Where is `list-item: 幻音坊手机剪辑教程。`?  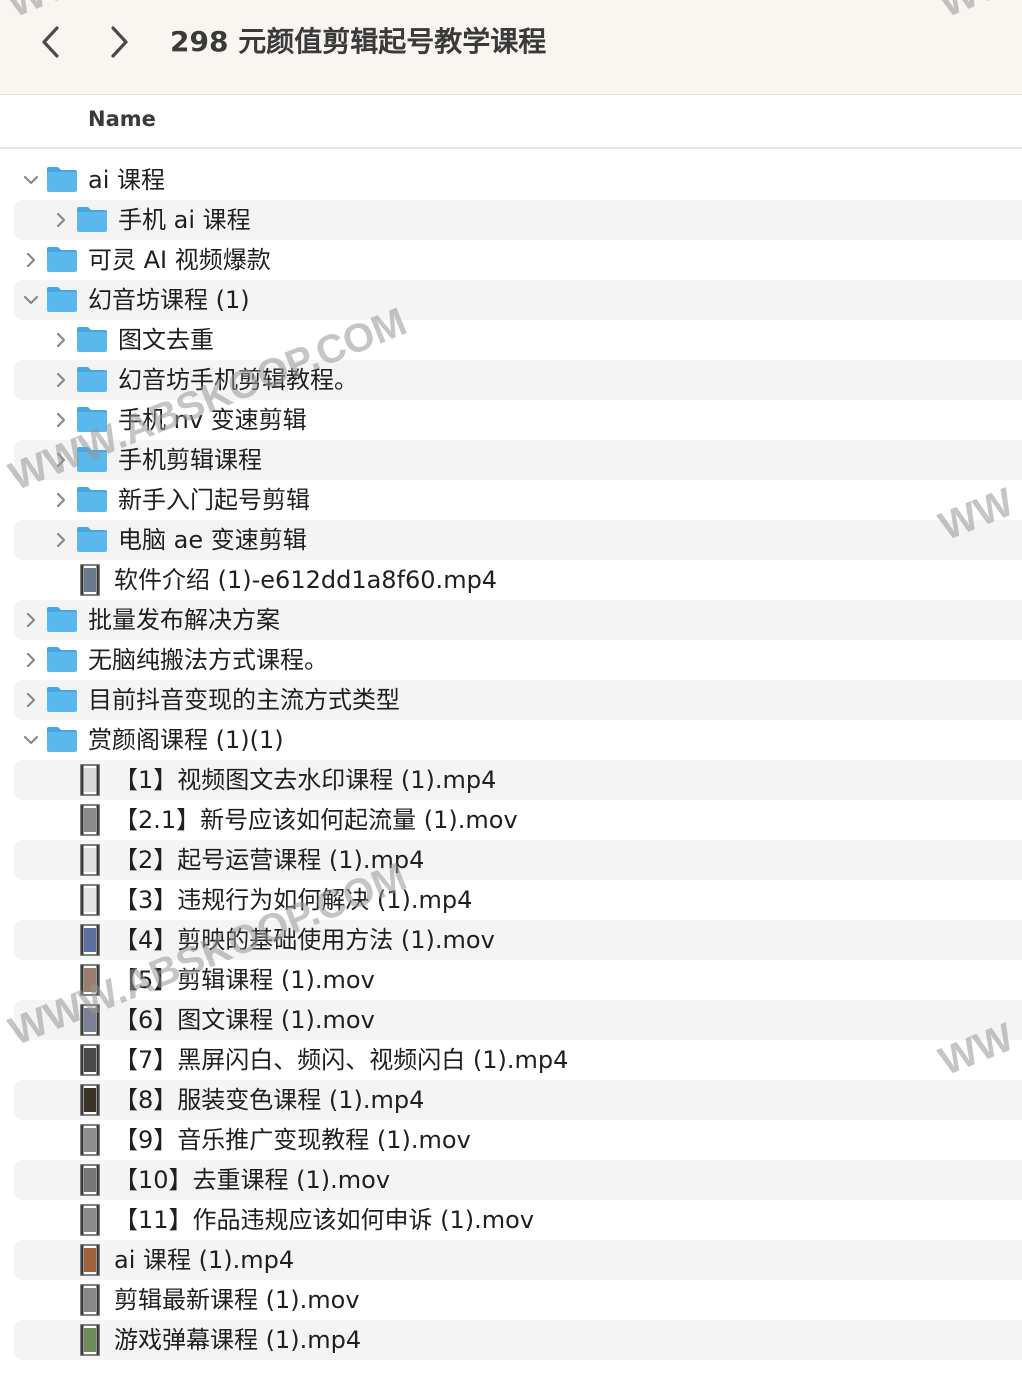
list-item: 幻音坊手机剪辑教程。 is located at coordinates (518, 380).